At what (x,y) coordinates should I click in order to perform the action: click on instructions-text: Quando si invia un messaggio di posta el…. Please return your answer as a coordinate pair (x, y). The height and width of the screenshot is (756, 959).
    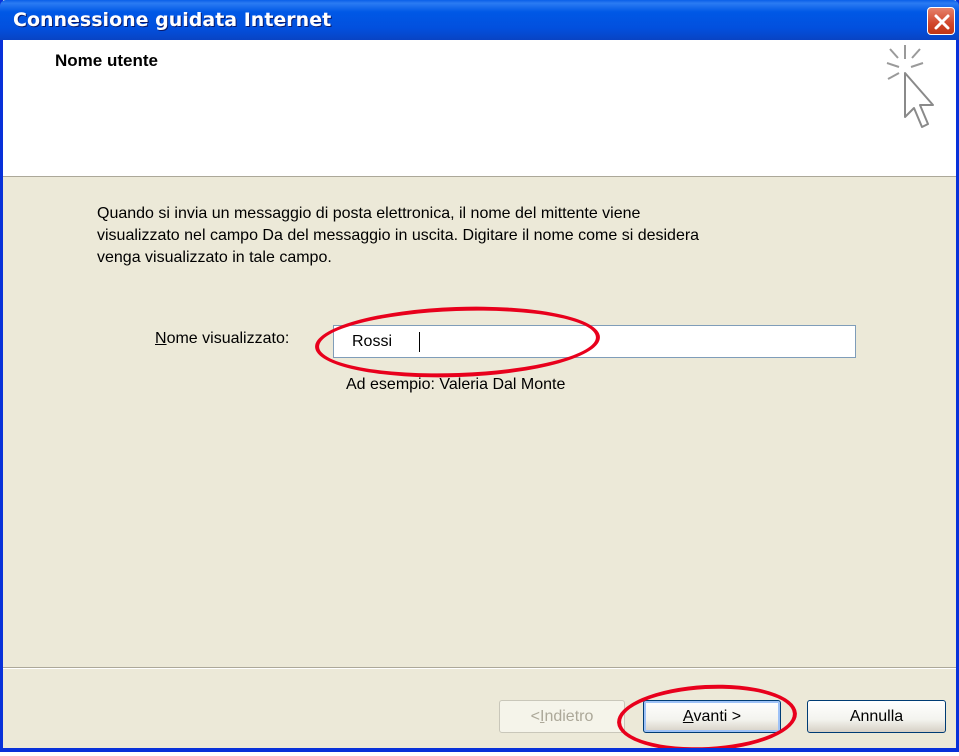
    Looking at the image, I should click on (398, 235).